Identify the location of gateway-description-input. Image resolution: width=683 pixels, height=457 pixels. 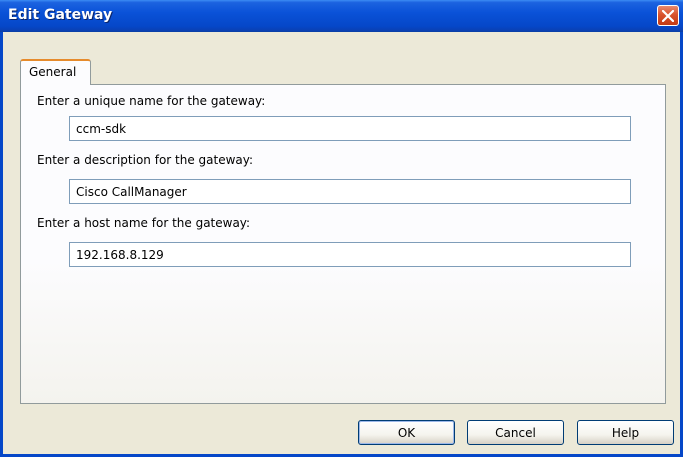
(350, 191).